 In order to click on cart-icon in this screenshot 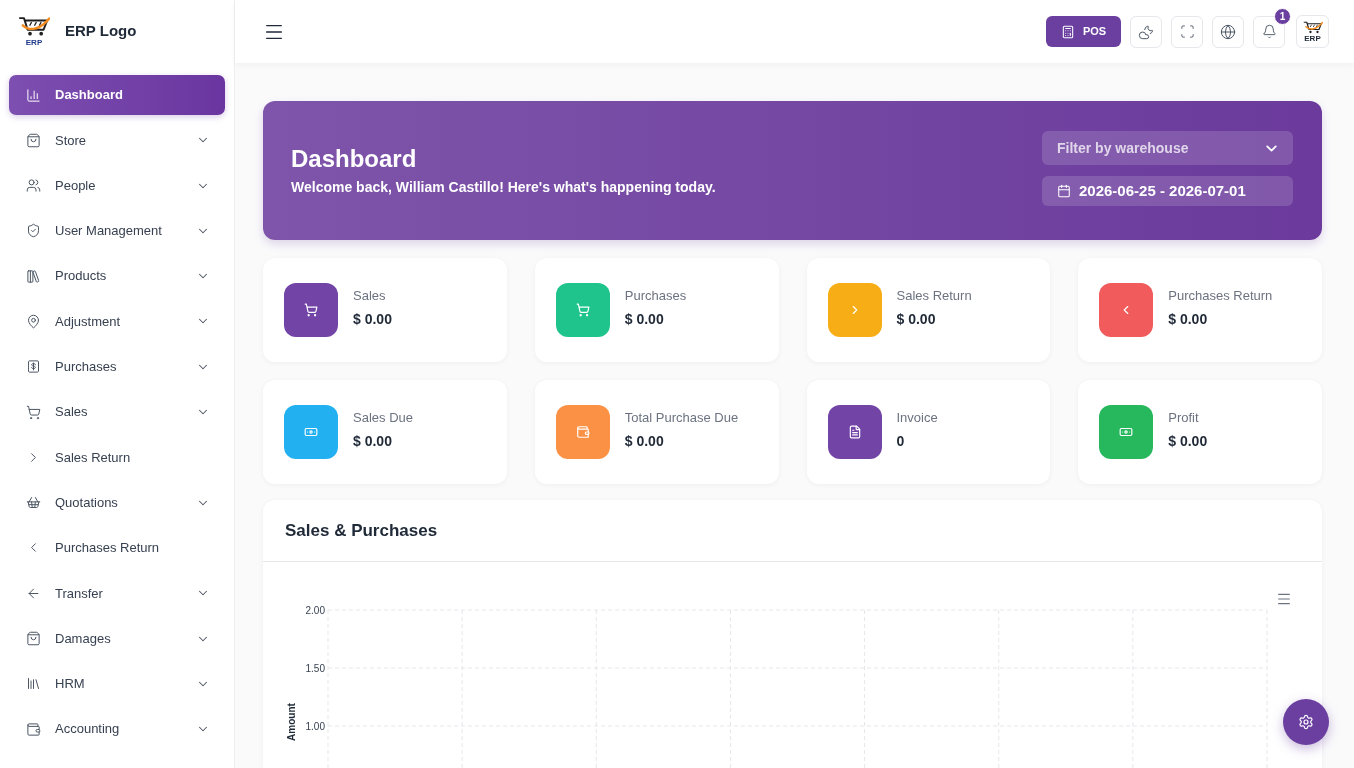, I will do `click(33, 412)`.